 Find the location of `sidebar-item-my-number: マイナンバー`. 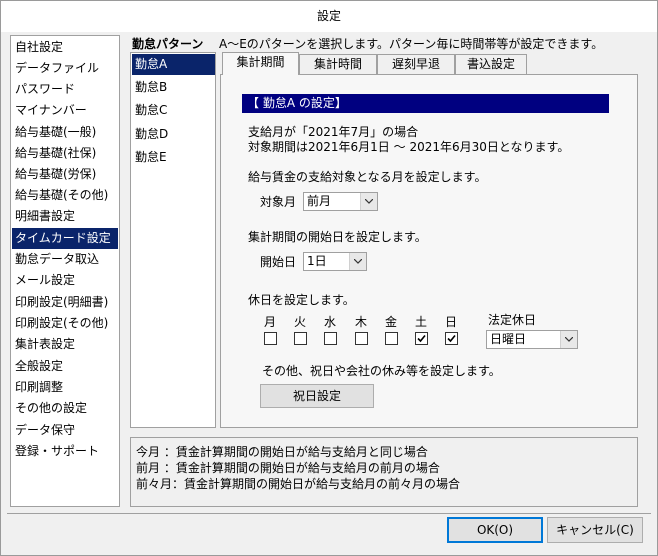

sidebar-item-my-number: マイナンバー is located at coordinates (65, 110).